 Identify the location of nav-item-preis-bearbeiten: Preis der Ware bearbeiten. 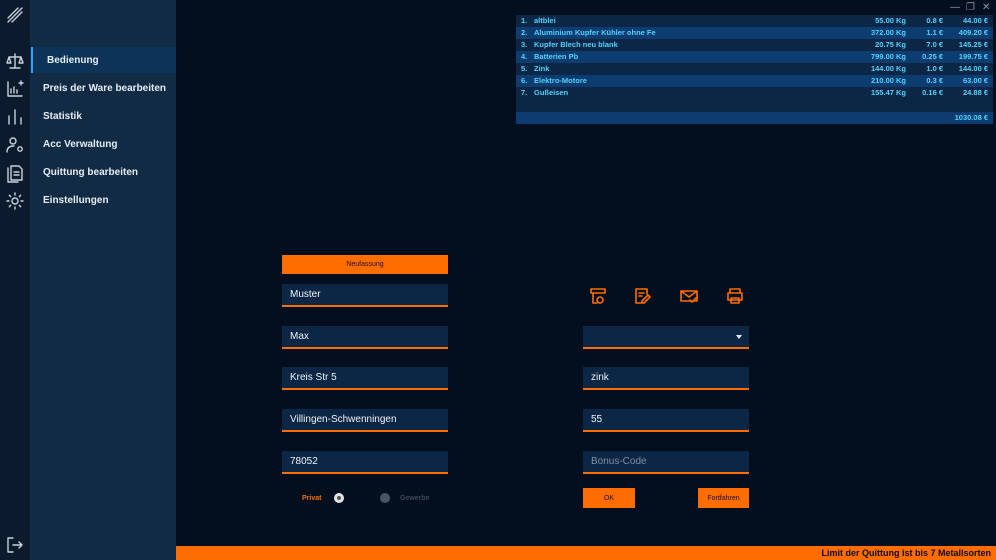
(103, 88).